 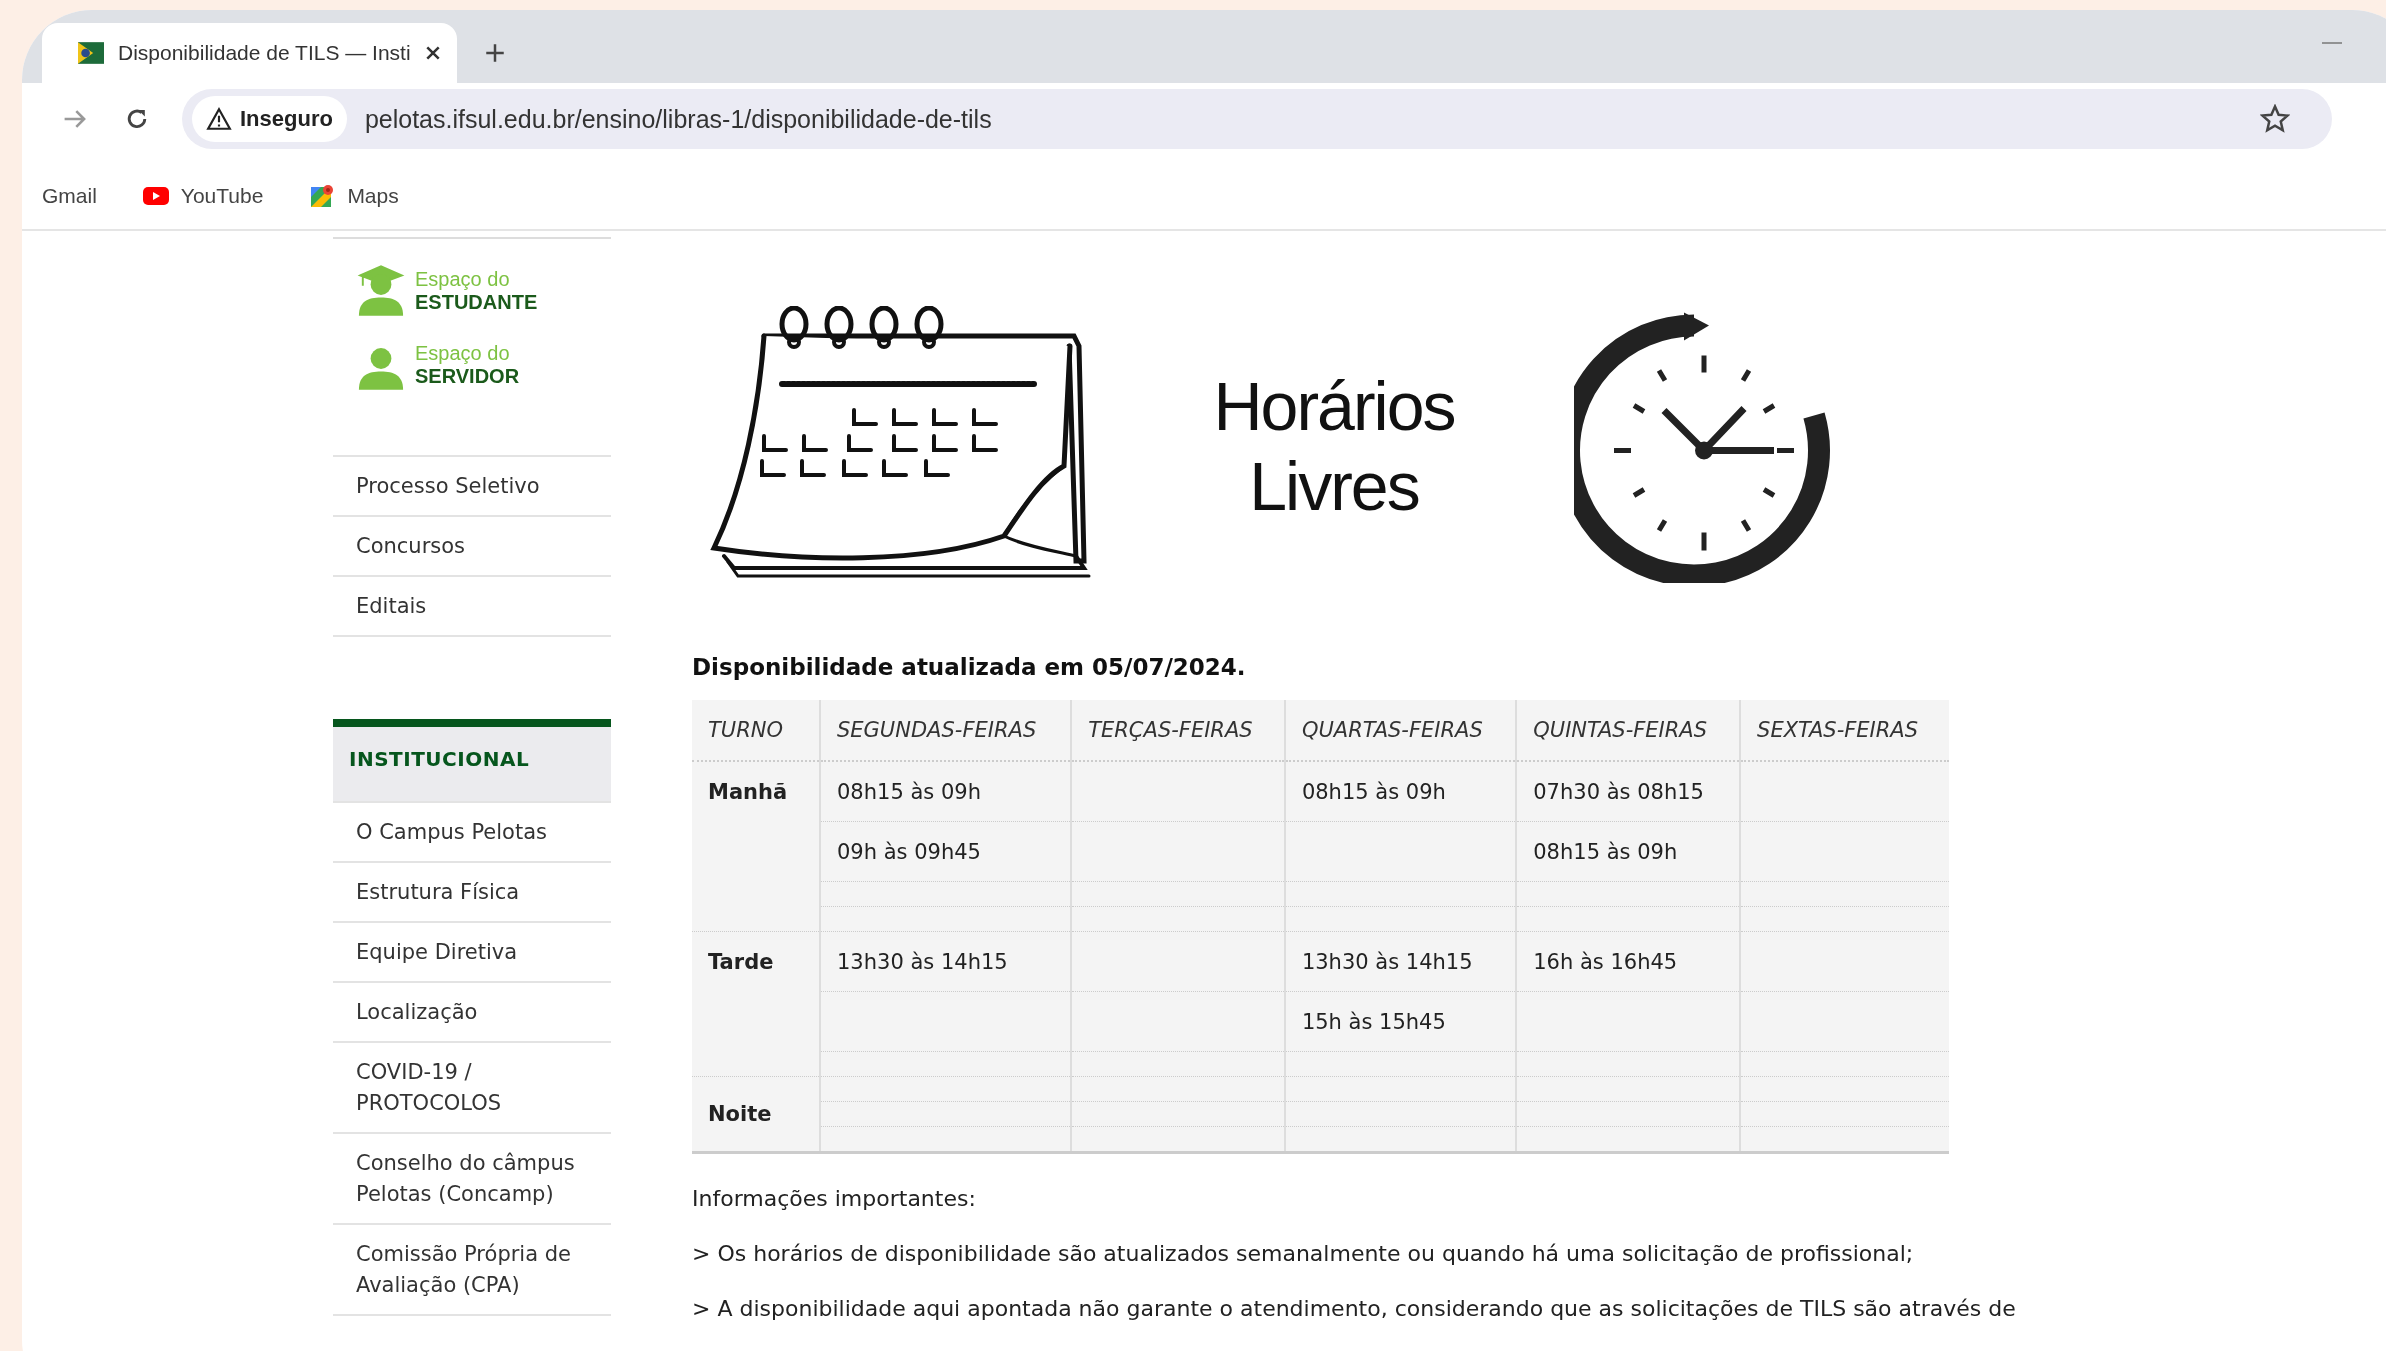 What do you see at coordinates (472, 607) in the screenshot?
I see `sidebar-link: Editais` at bounding box center [472, 607].